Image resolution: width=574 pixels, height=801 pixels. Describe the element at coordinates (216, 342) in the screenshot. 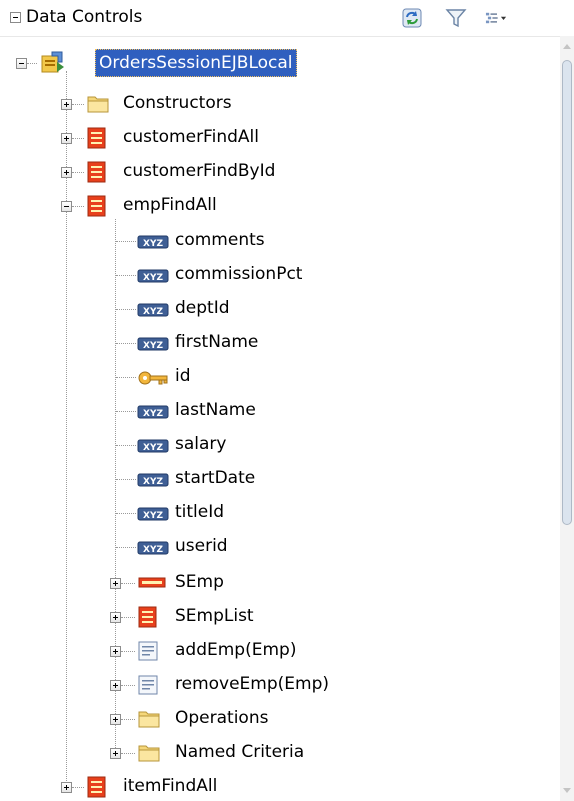

I see `tree-node-label: firstName` at that location.